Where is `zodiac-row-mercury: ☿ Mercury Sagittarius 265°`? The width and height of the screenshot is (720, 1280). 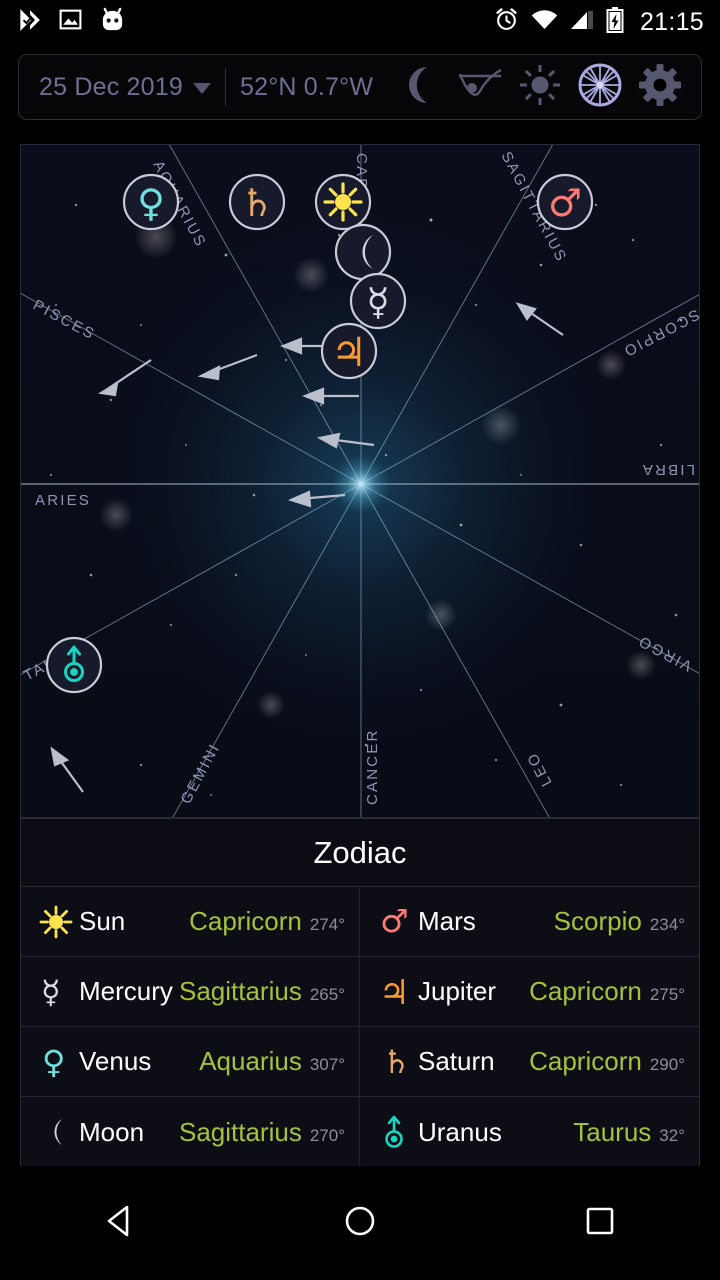
zodiac-row-mercury: ☿ Mercury Sagittarius 265° is located at coordinates (190, 992).